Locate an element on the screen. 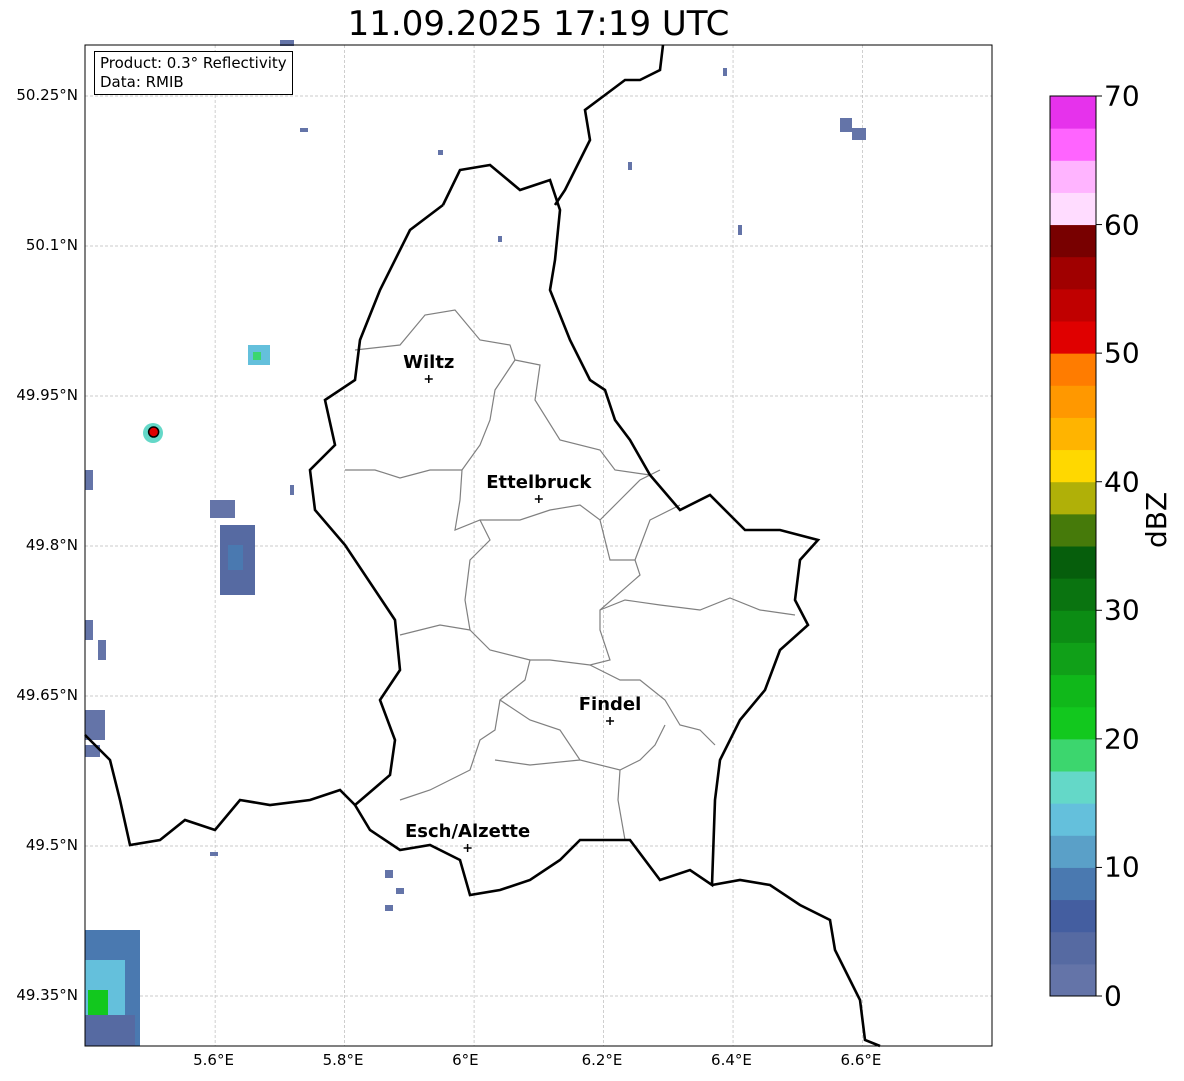  city-label: Esch/Alzette is located at coordinates (467, 831).